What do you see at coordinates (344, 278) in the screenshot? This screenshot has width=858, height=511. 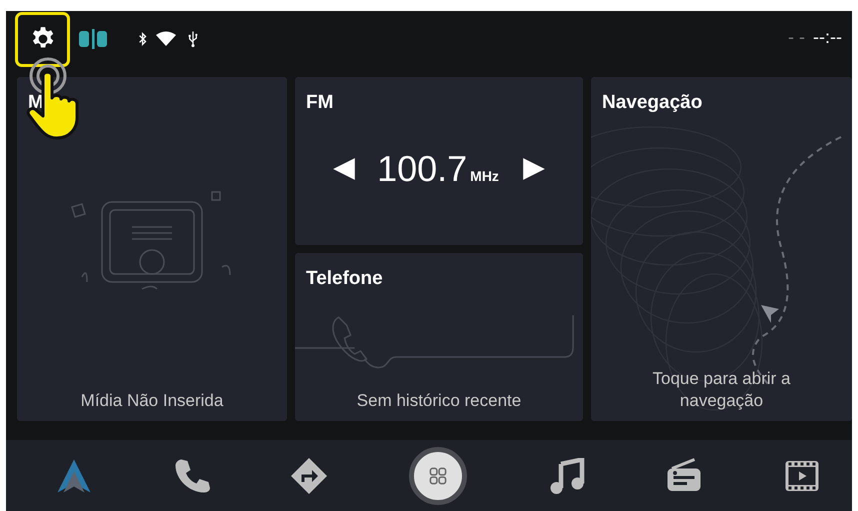 I see `card-title: Telefone` at bounding box center [344, 278].